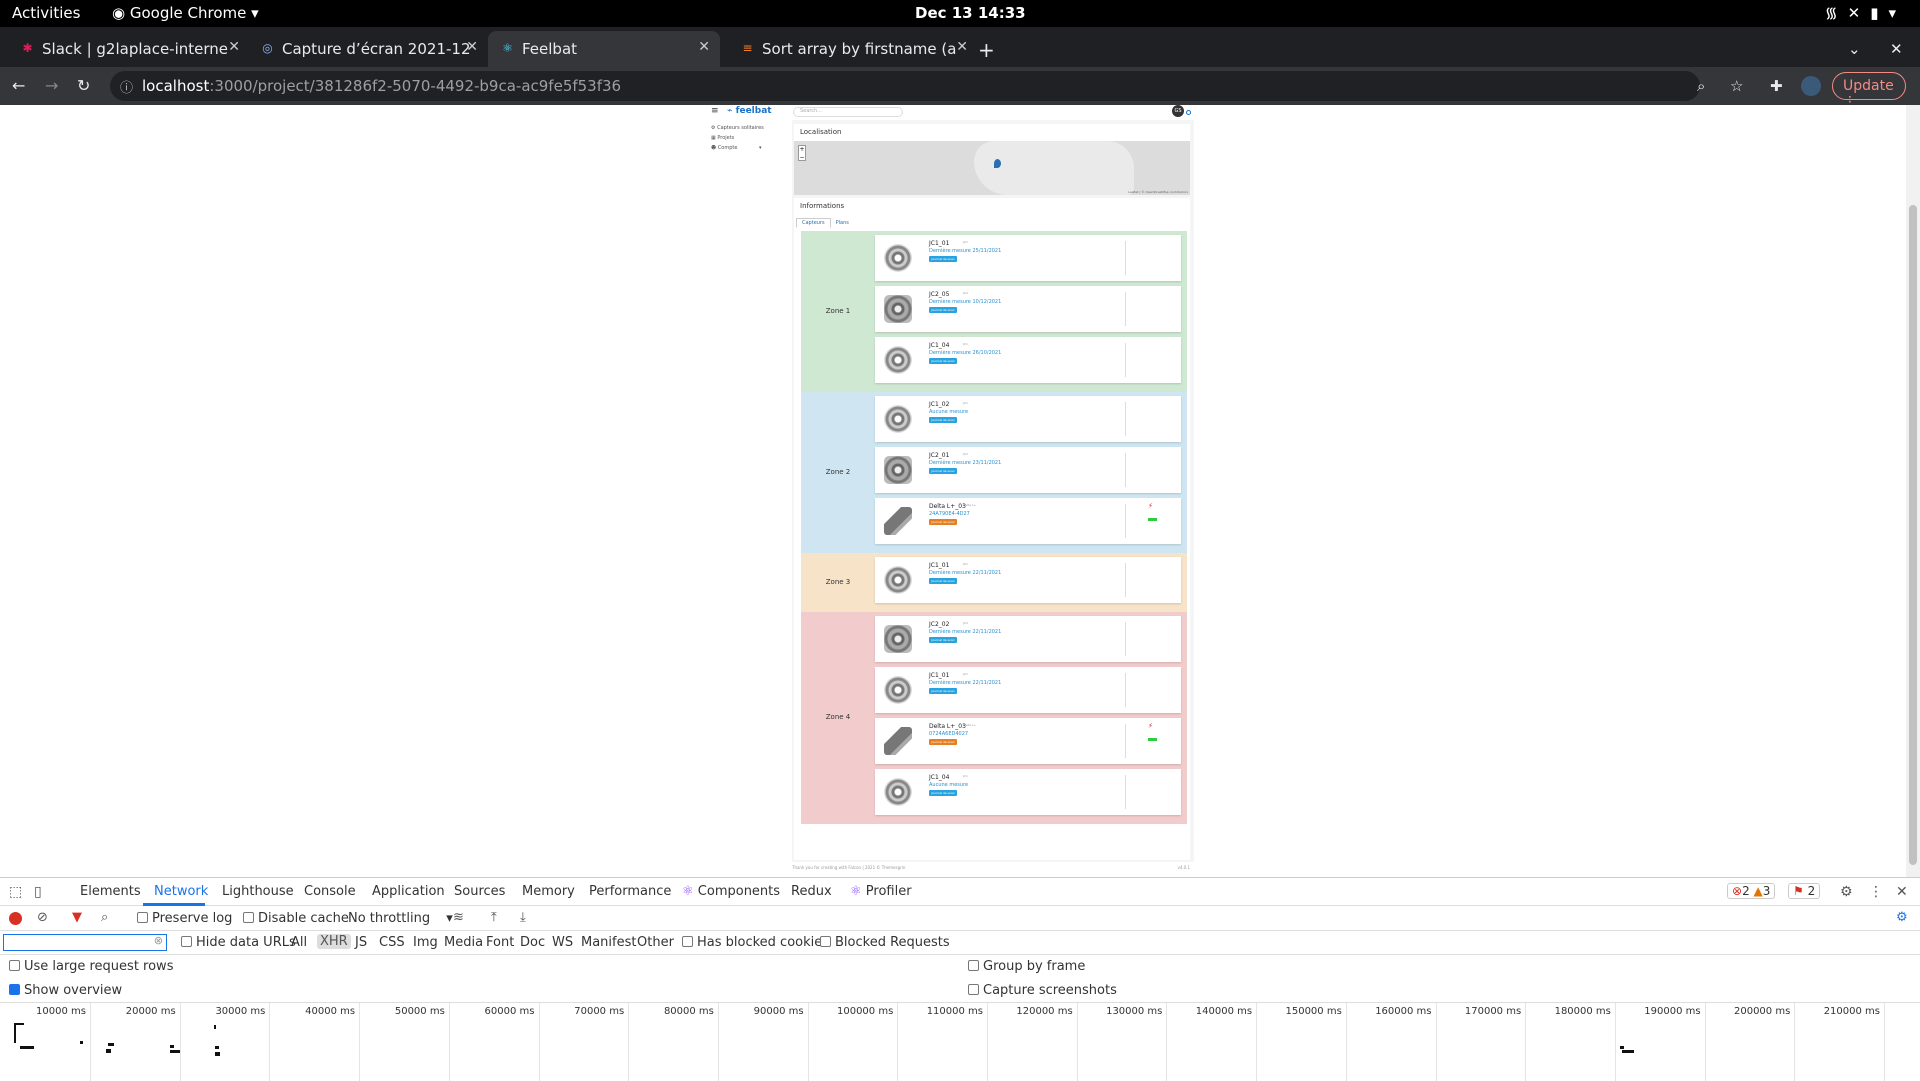 The width and height of the screenshot is (1920, 1081). I want to click on tab-redux: Redux, so click(811, 891).